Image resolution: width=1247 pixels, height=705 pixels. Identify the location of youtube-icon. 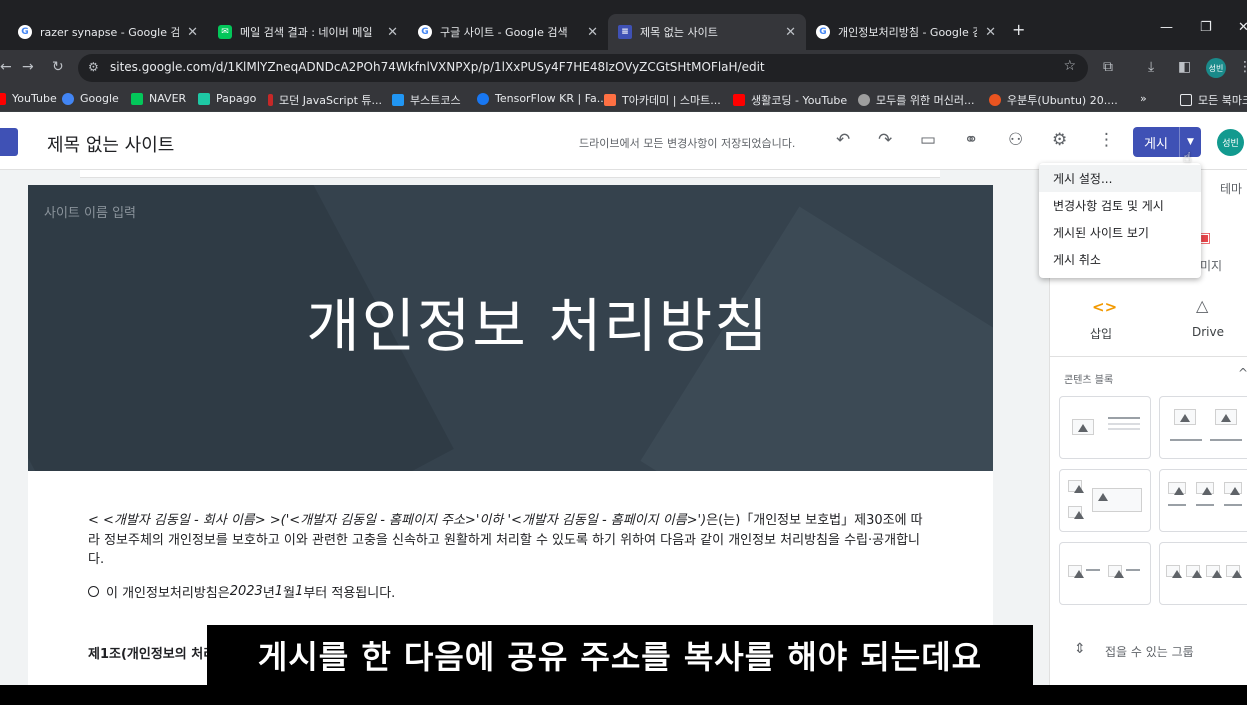
(3, 98).